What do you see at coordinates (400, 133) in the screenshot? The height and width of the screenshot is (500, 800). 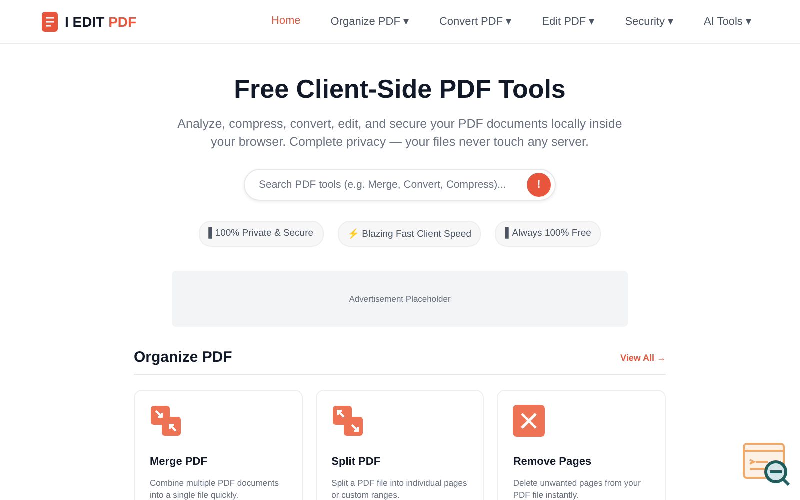 I see `hero-subtitle: Analyze, compress, convert, edit, and secure your PDF documents locally inside your browser. Complete privacy — your files never touch any server.` at bounding box center [400, 133].